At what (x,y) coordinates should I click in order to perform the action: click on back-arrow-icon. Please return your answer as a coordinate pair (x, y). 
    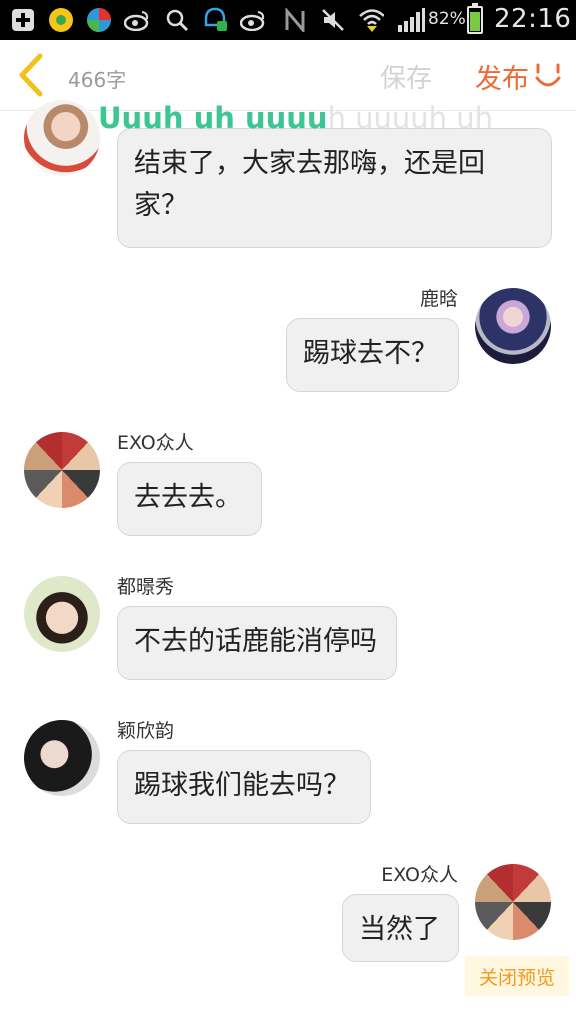
    Looking at the image, I should click on (31, 75).